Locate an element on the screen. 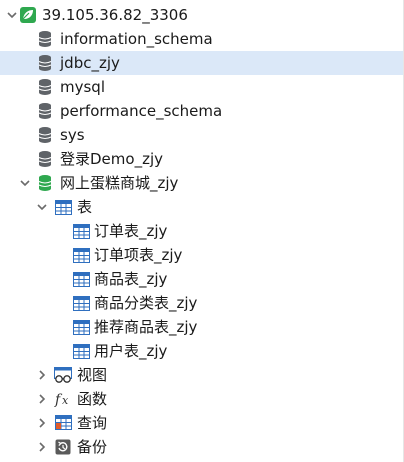  database-label: performance_schema is located at coordinates (141, 111).